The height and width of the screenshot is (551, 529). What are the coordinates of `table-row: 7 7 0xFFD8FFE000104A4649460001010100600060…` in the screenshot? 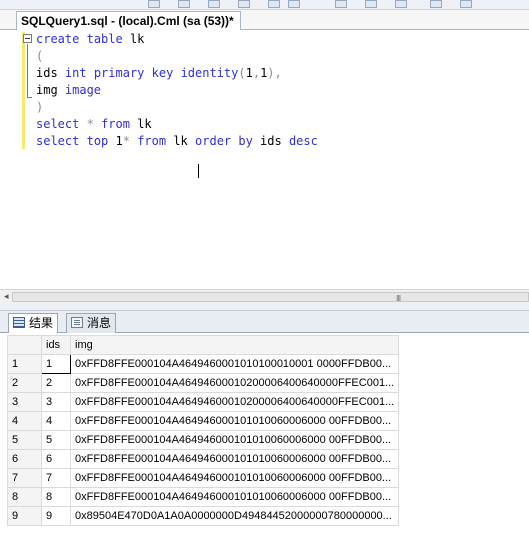 It's located at (203, 478).